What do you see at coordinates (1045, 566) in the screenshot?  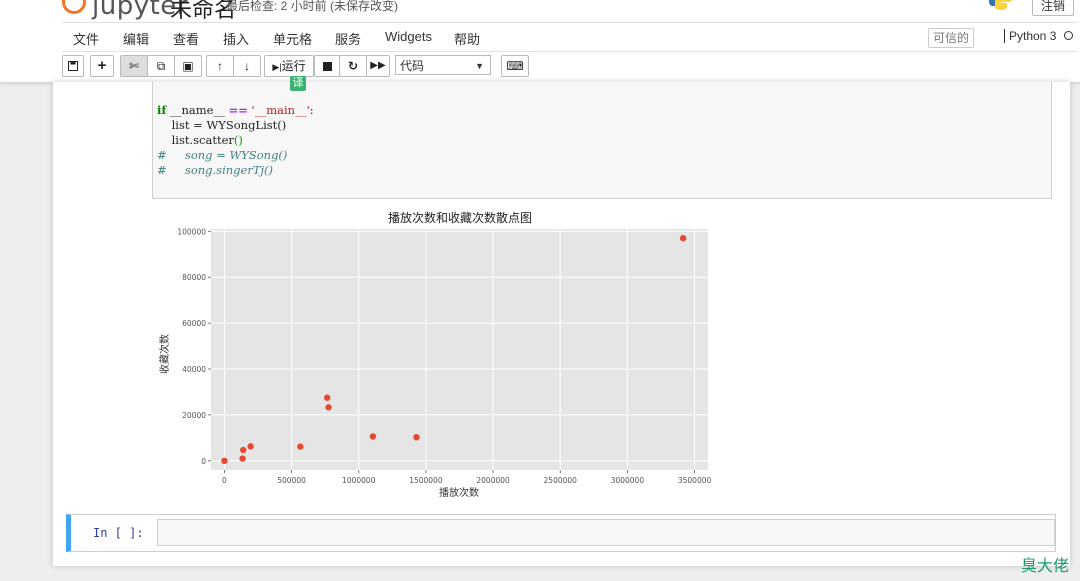 I see `watermark-text: 臭大佬` at bounding box center [1045, 566].